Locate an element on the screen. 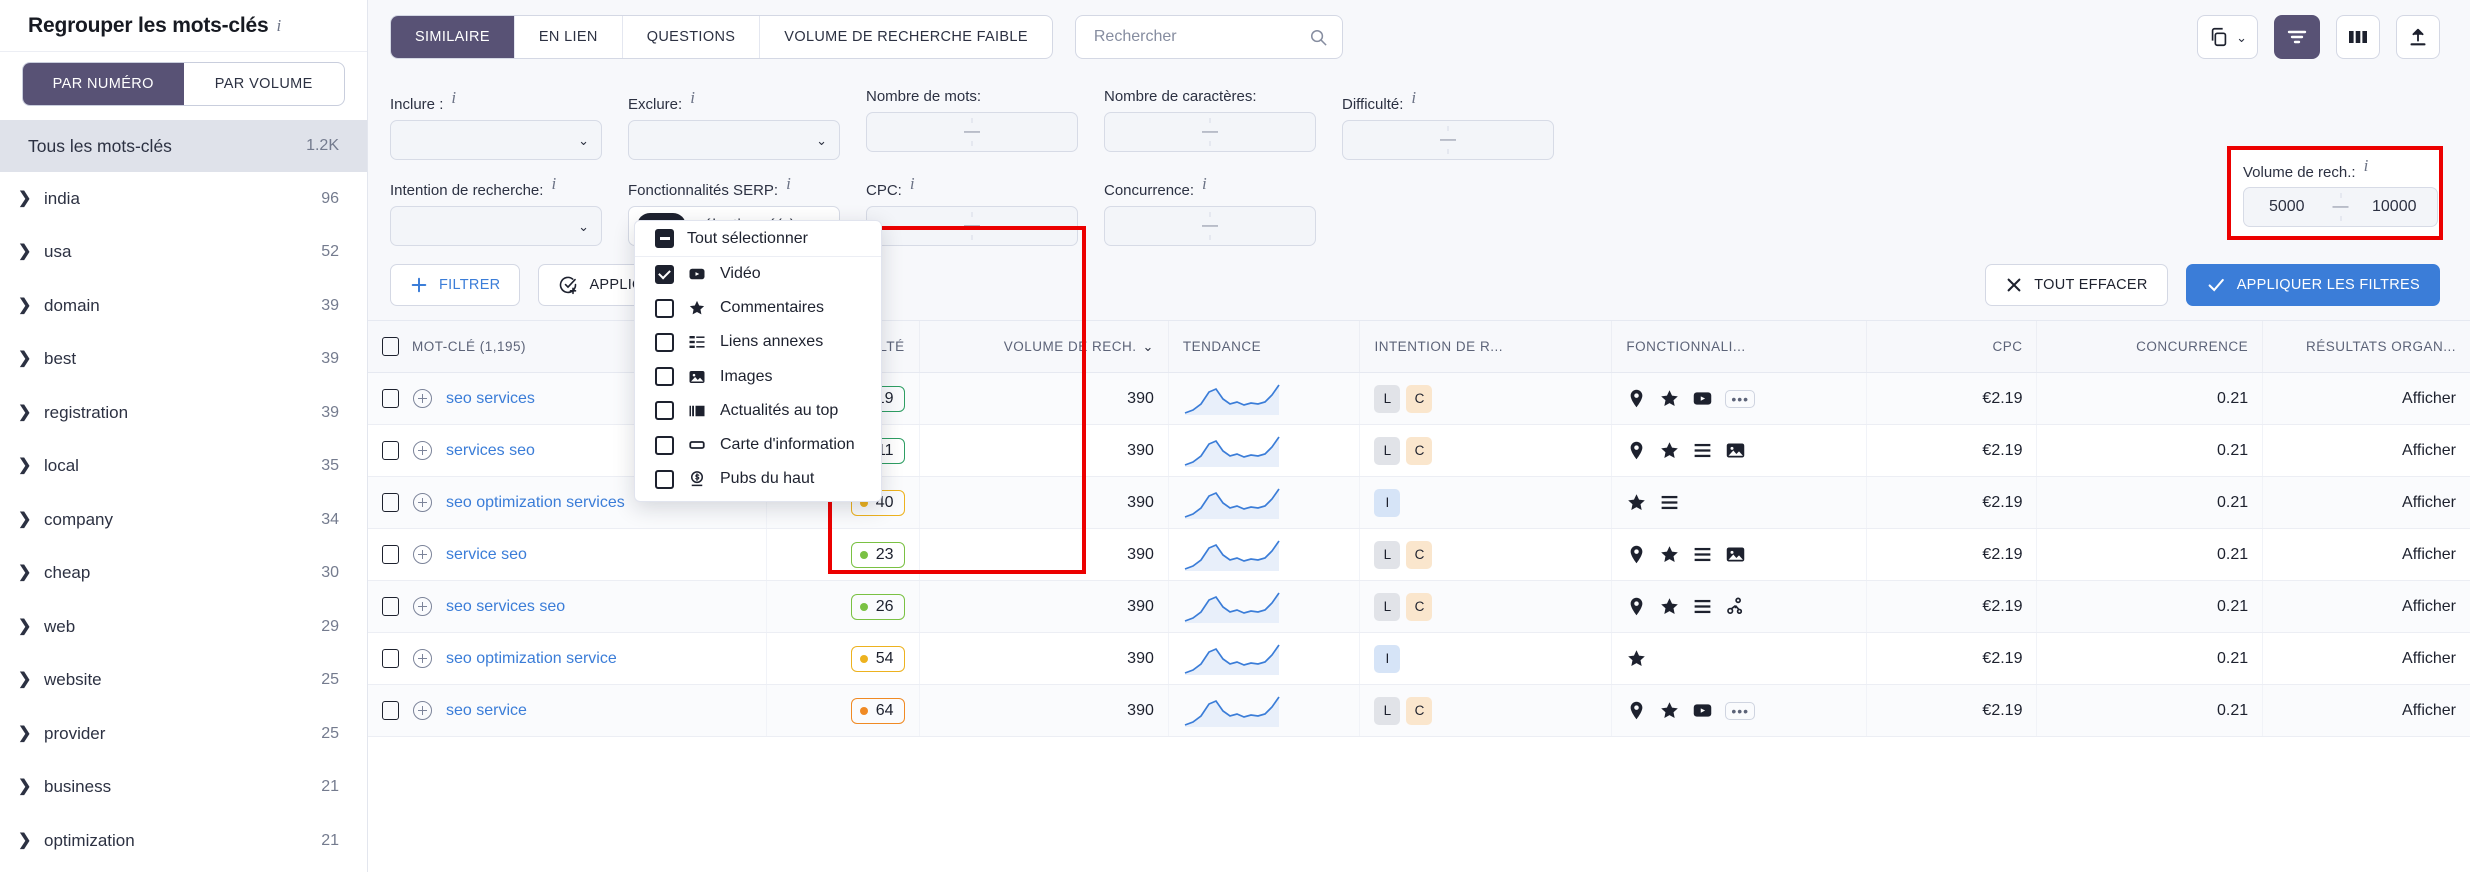  tab-questions: QUESTIONS is located at coordinates (690, 37).